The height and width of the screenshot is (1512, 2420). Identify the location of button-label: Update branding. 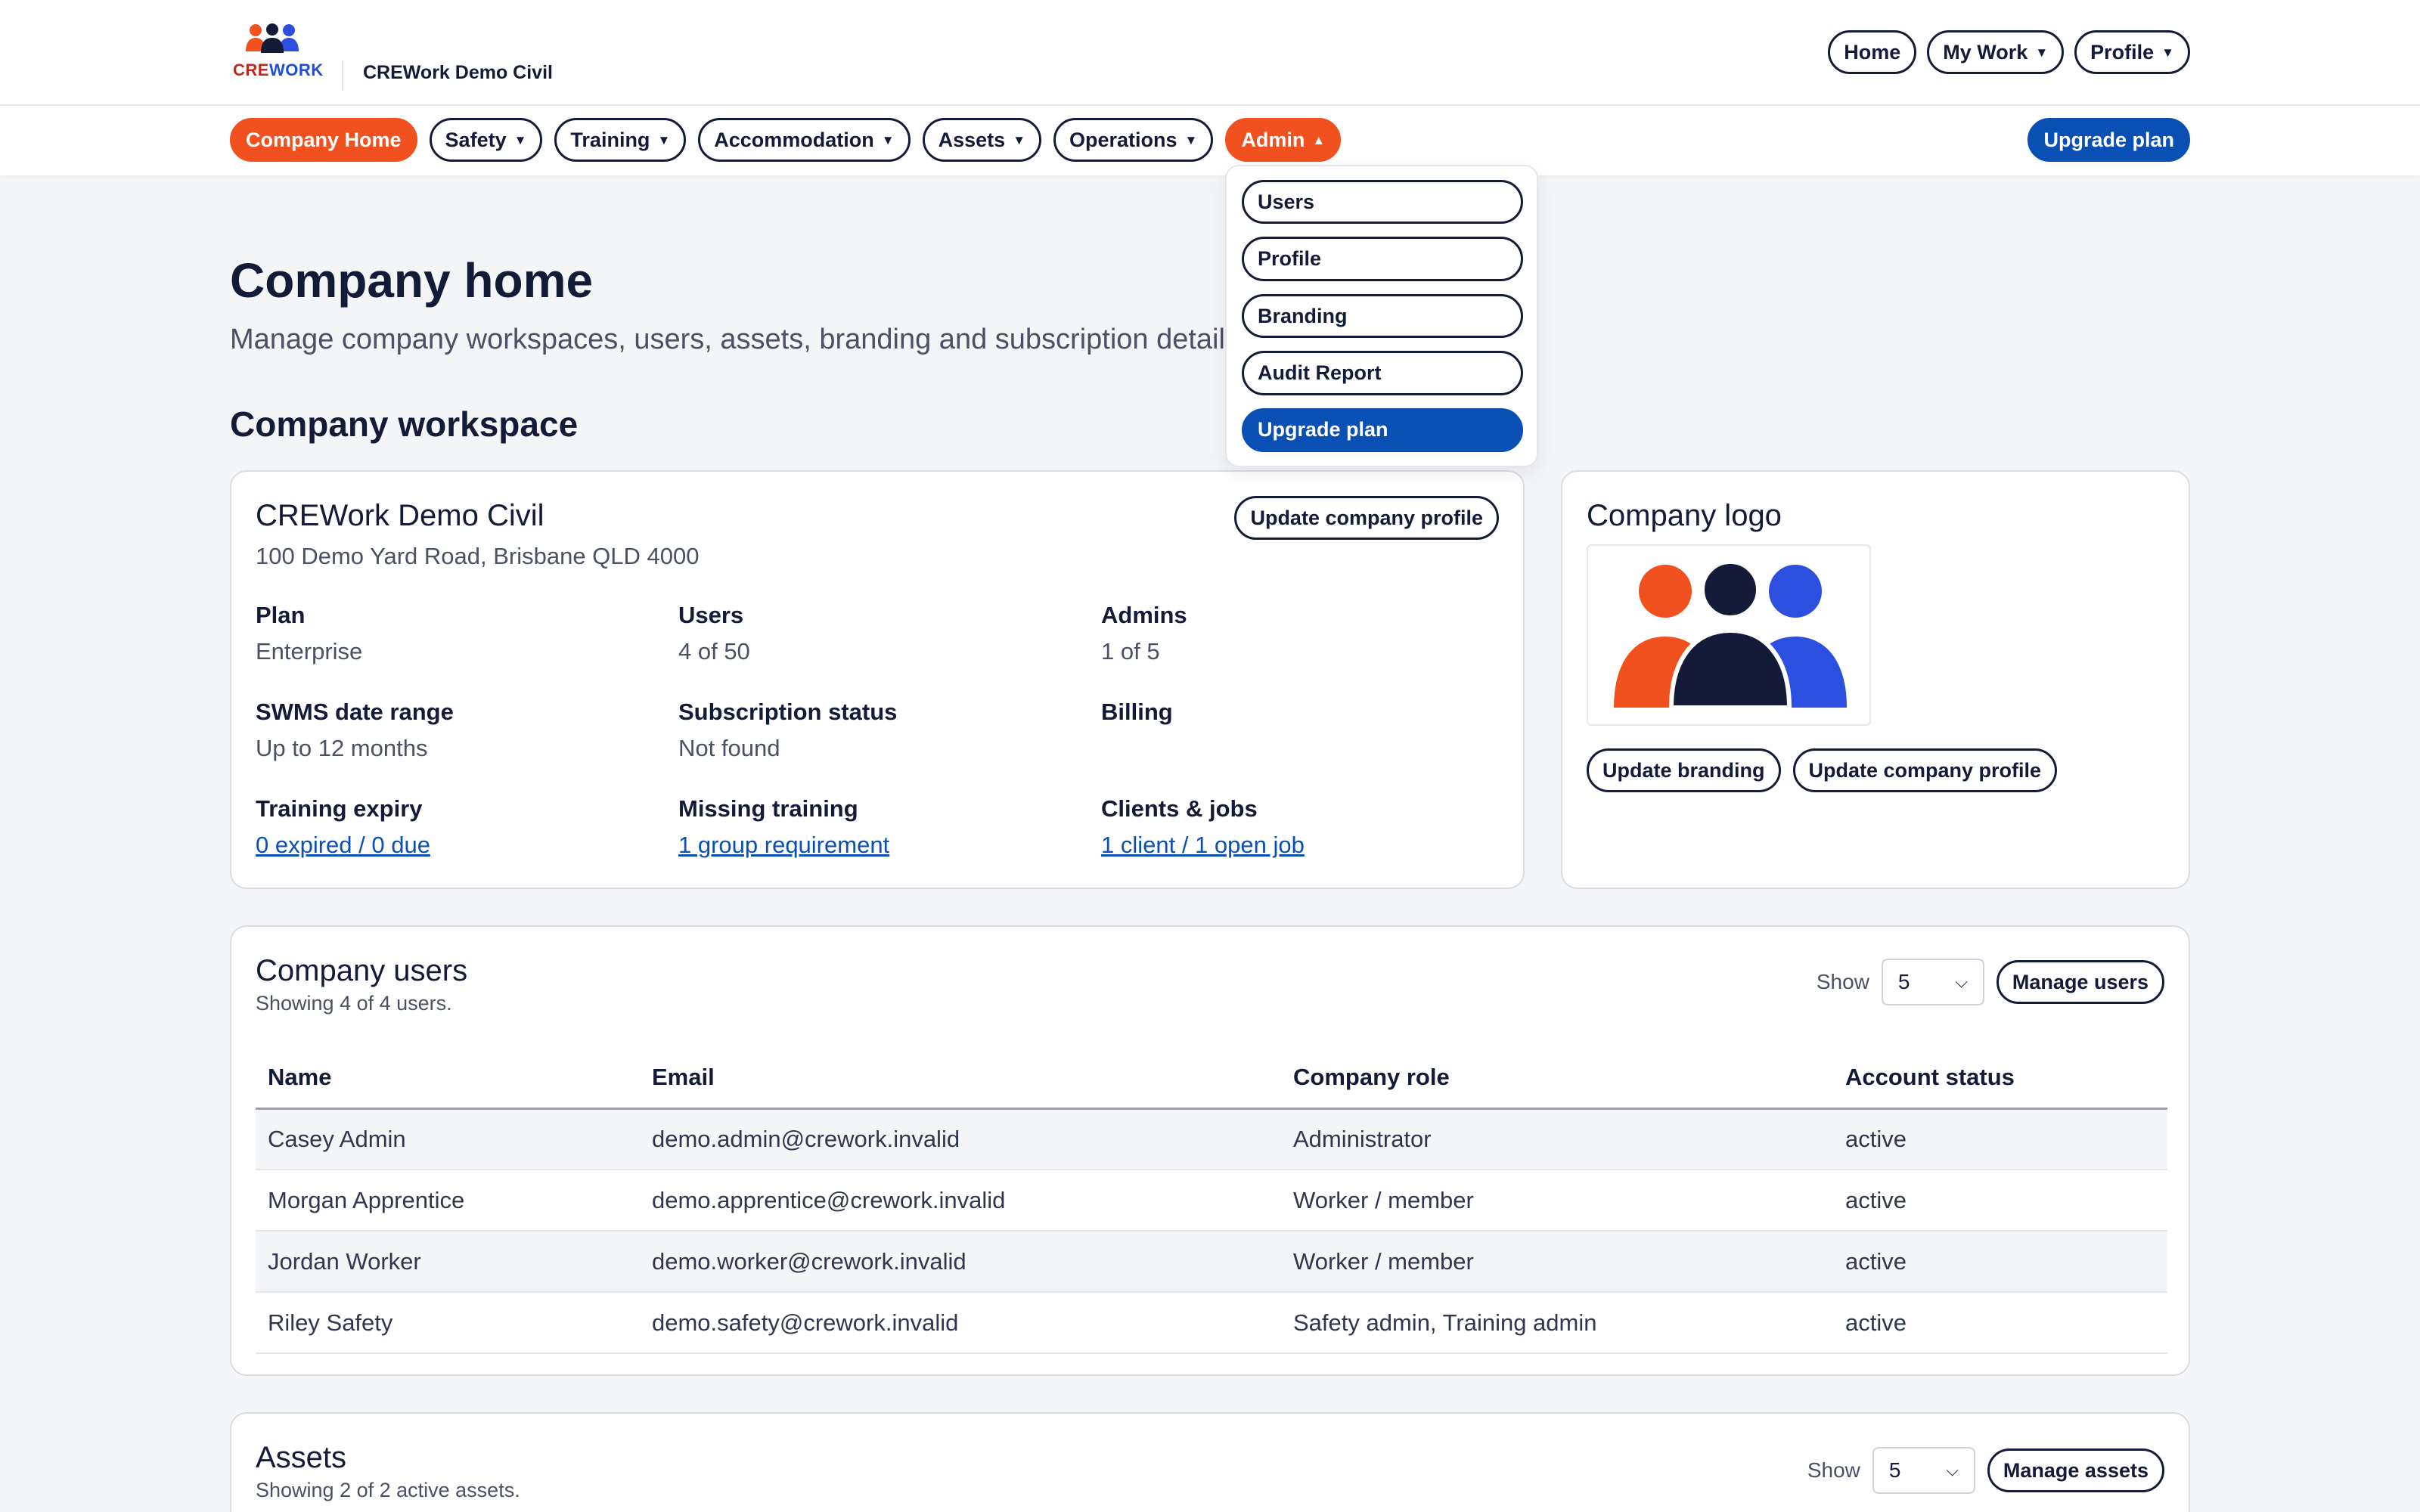
(1683, 770).